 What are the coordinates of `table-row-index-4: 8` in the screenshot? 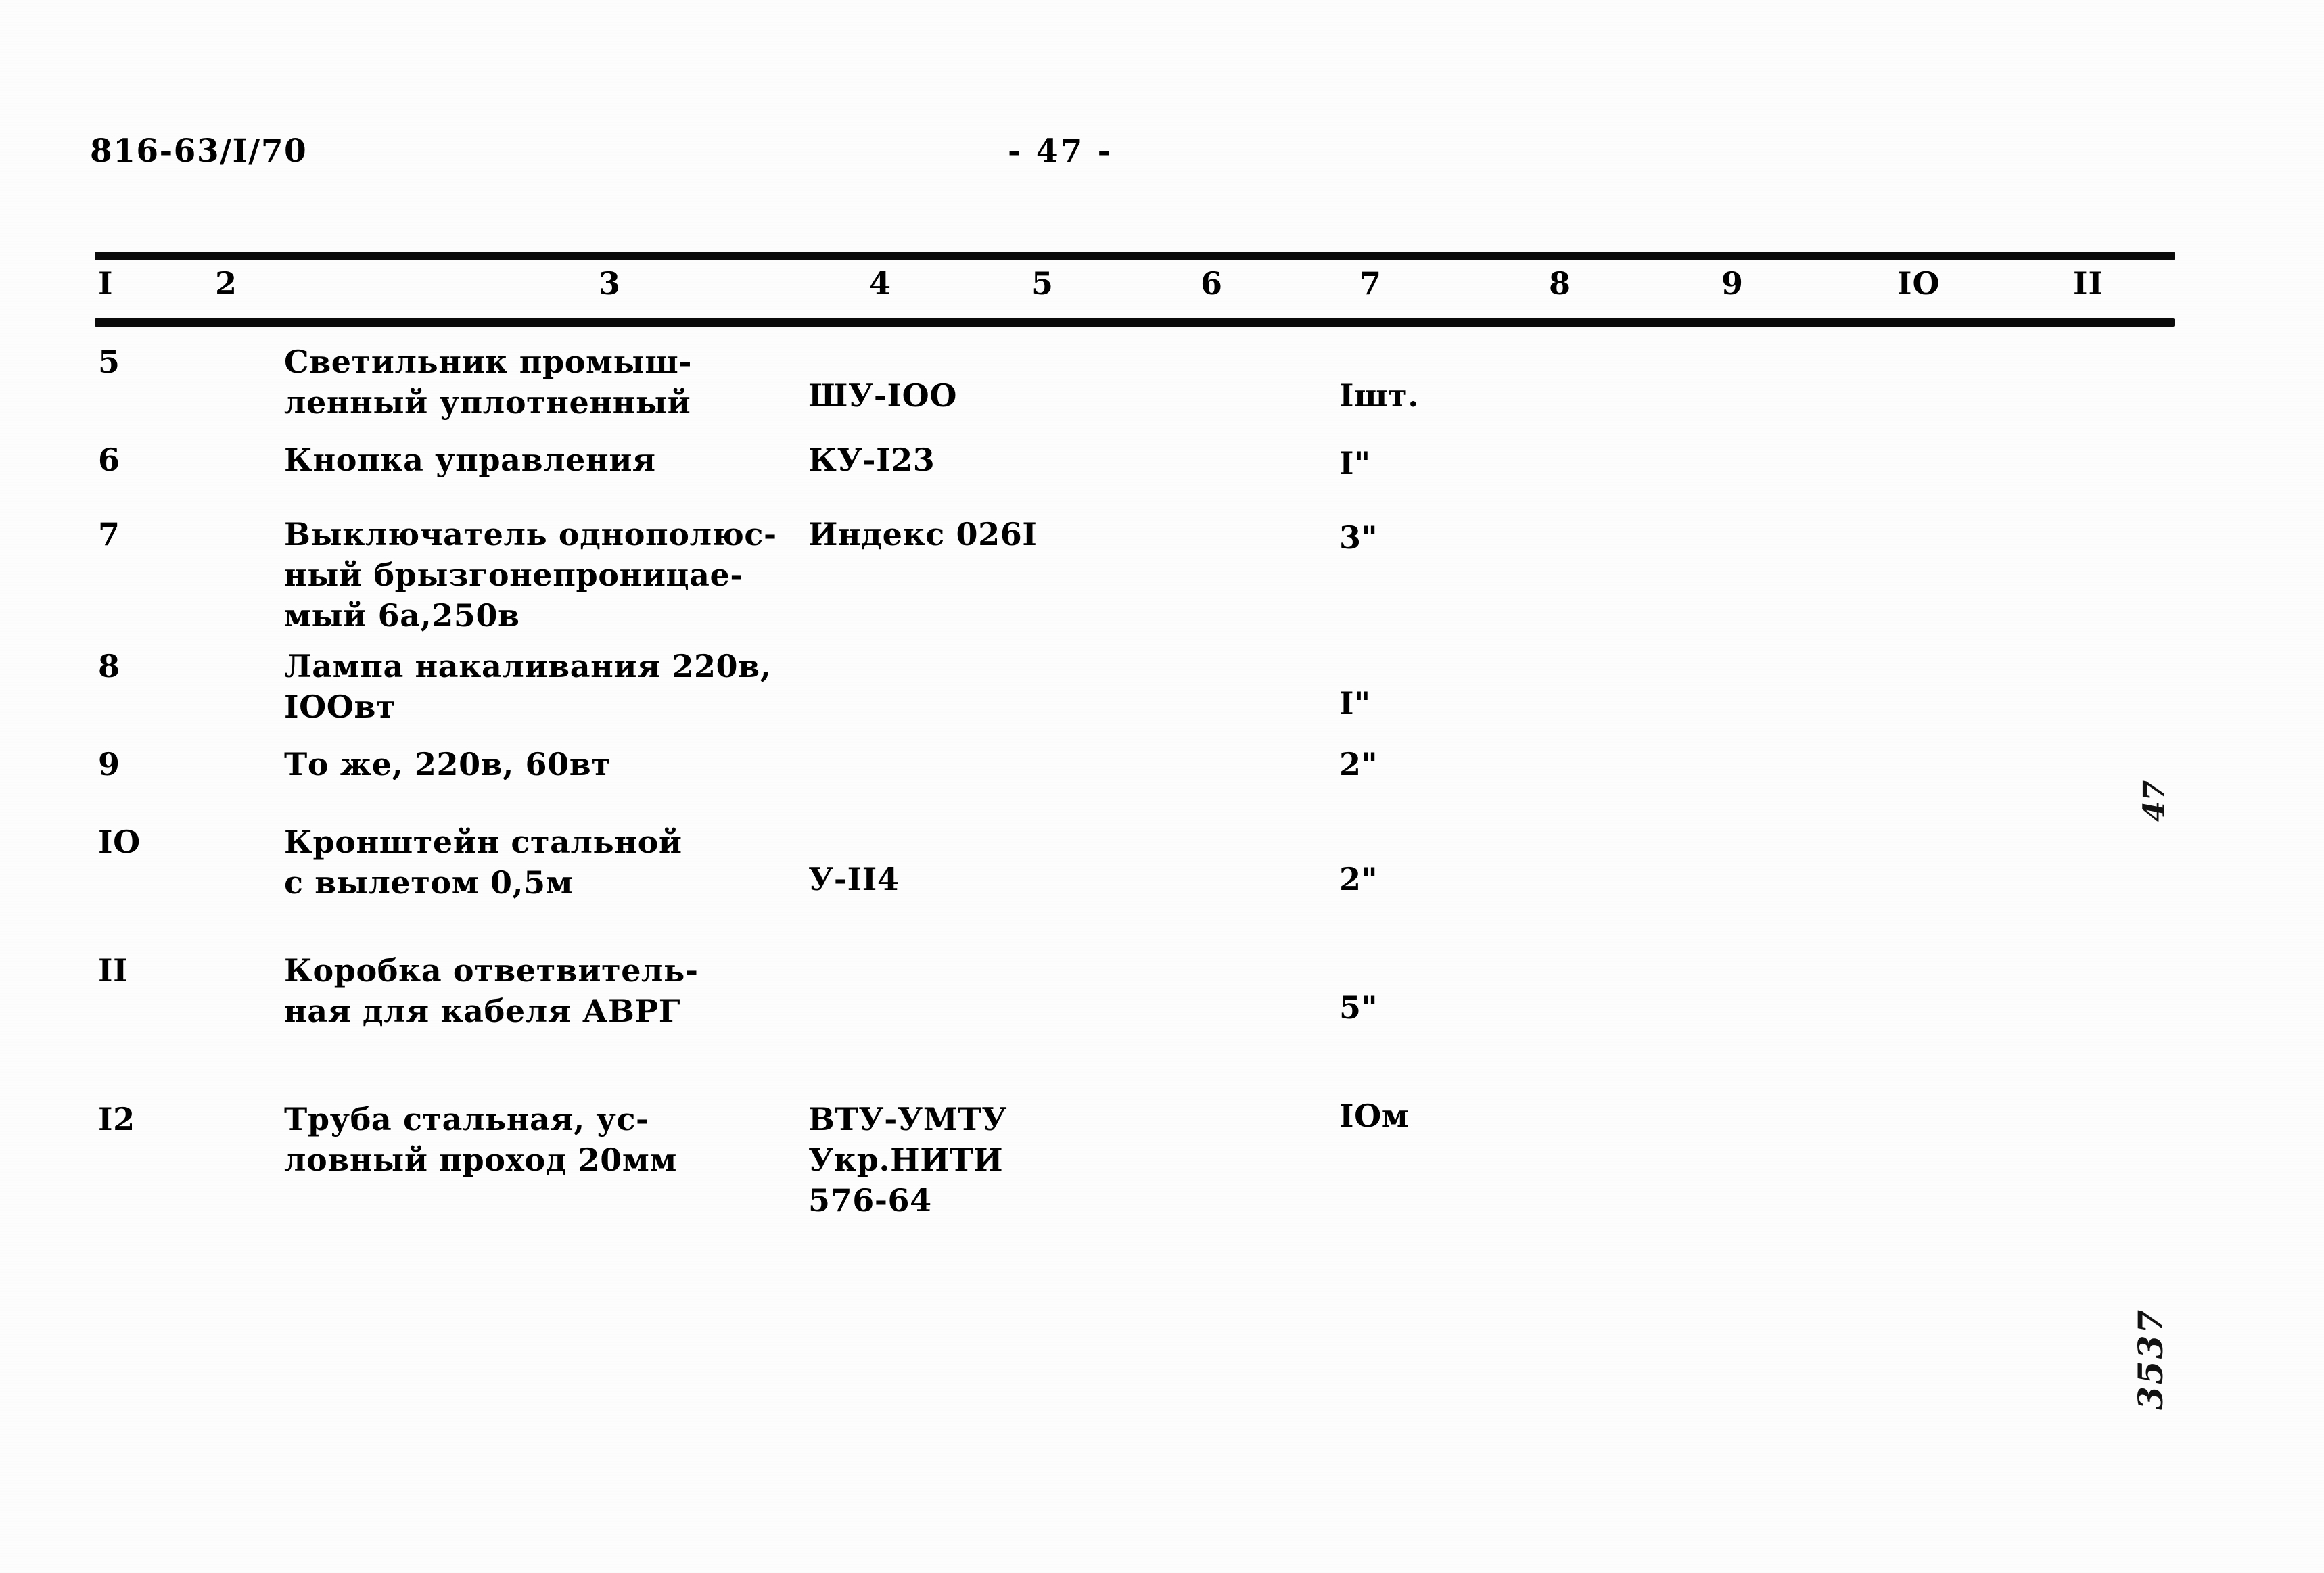 It's located at (109, 666).